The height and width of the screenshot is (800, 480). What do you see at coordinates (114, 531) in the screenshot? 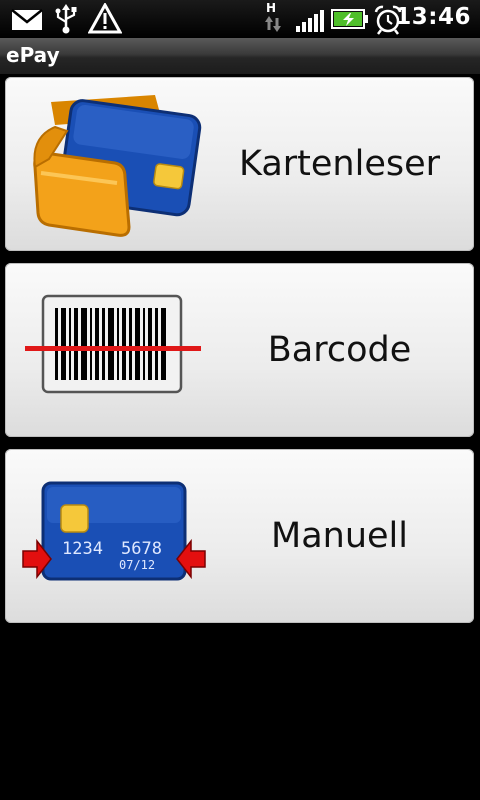
I see `credit-card-graphic` at bounding box center [114, 531].